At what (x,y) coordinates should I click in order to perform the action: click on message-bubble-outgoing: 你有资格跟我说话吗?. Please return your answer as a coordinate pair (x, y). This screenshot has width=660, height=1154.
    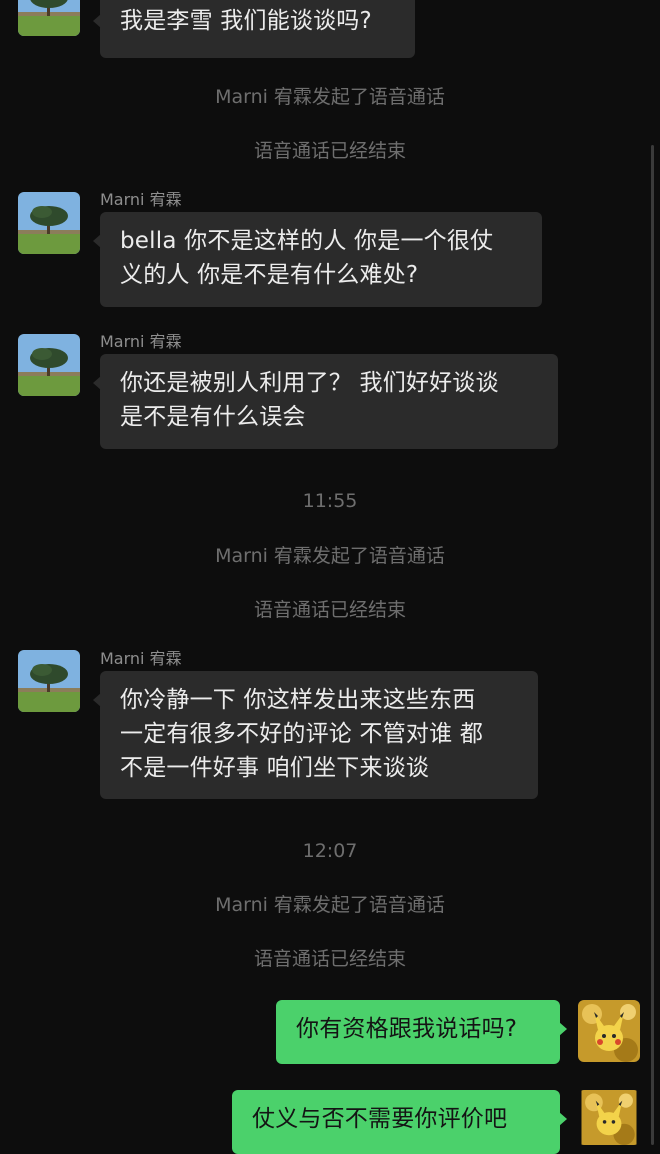
    Looking at the image, I should click on (421, 1032).